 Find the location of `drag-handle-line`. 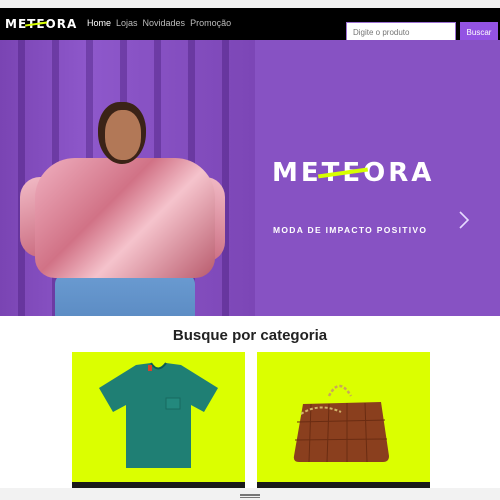

drag-handle-line is located at coordinates (250, 497).